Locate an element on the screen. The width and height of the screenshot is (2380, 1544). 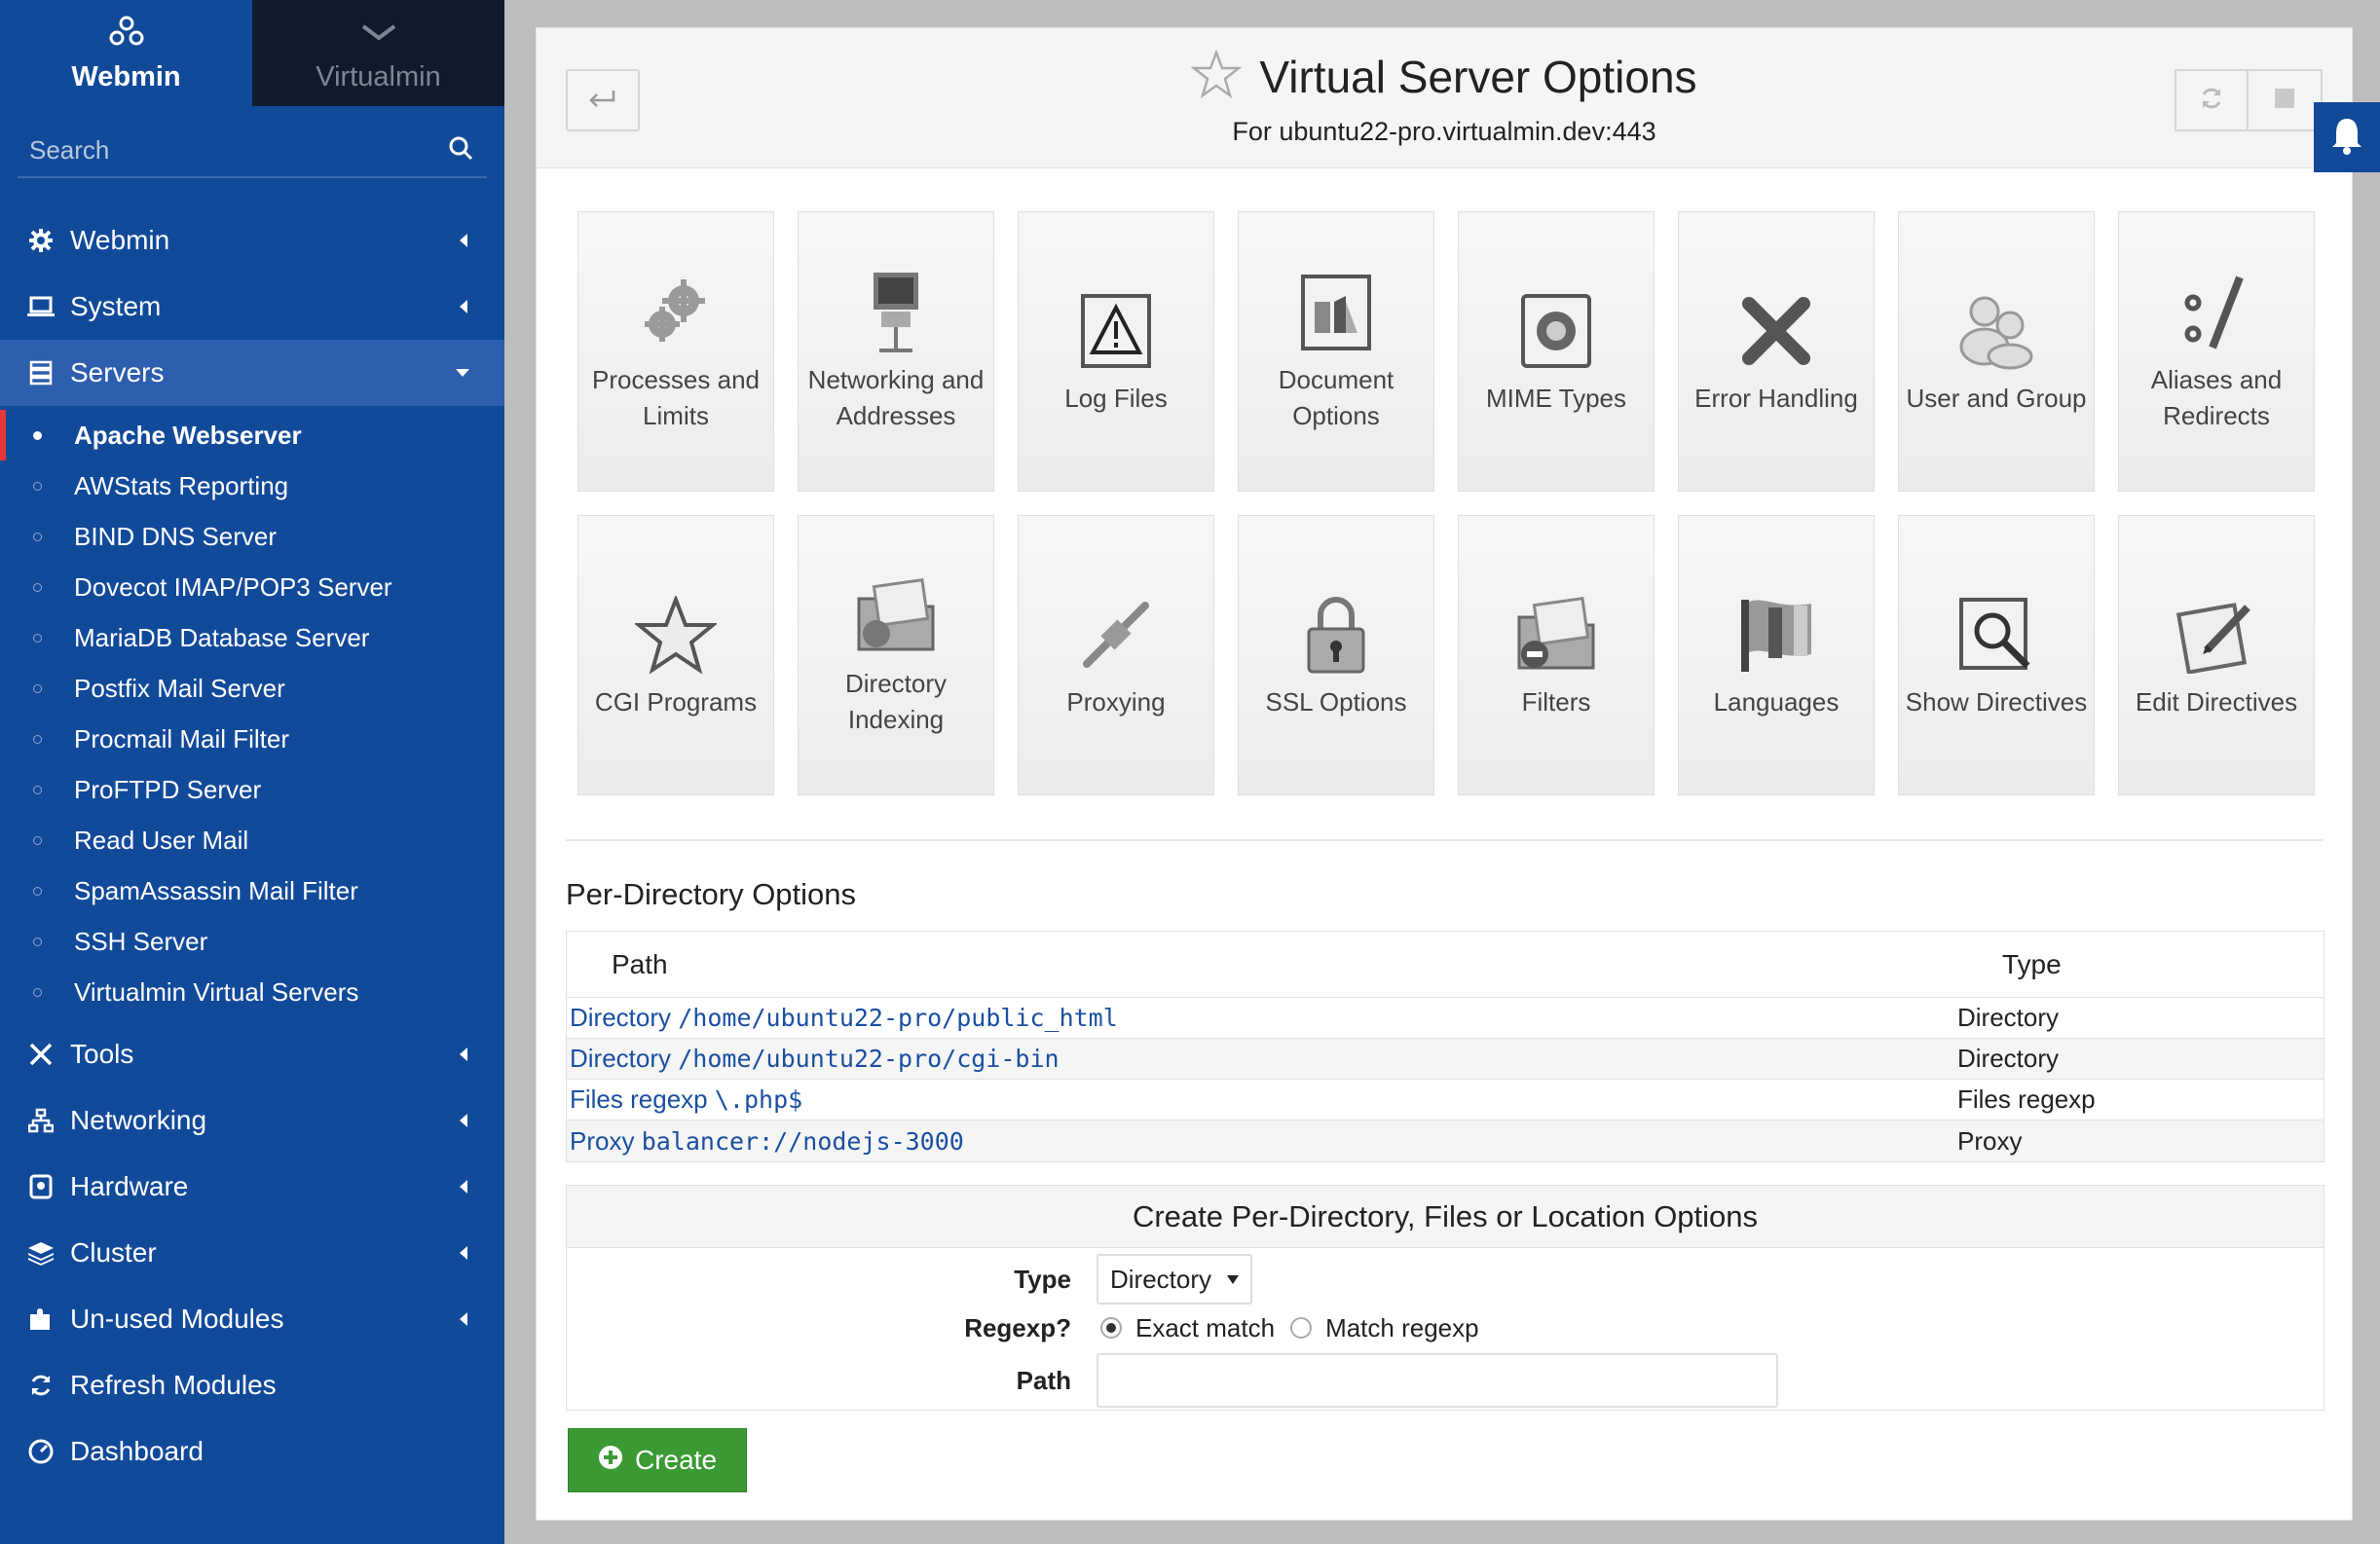
sidebar-tabs: Webmin Virtualmin is located at coordinates (252, 53).